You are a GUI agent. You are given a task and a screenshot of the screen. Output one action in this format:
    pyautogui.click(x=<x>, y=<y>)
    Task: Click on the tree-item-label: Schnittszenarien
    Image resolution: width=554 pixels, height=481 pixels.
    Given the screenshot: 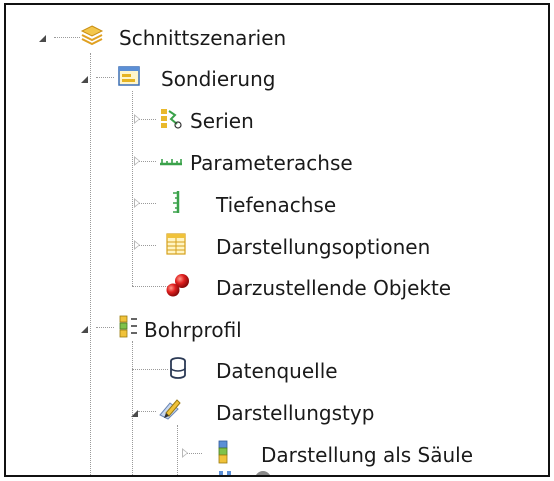 What is the action you would take?
    pyautogui.click(x=203, y=38)
    